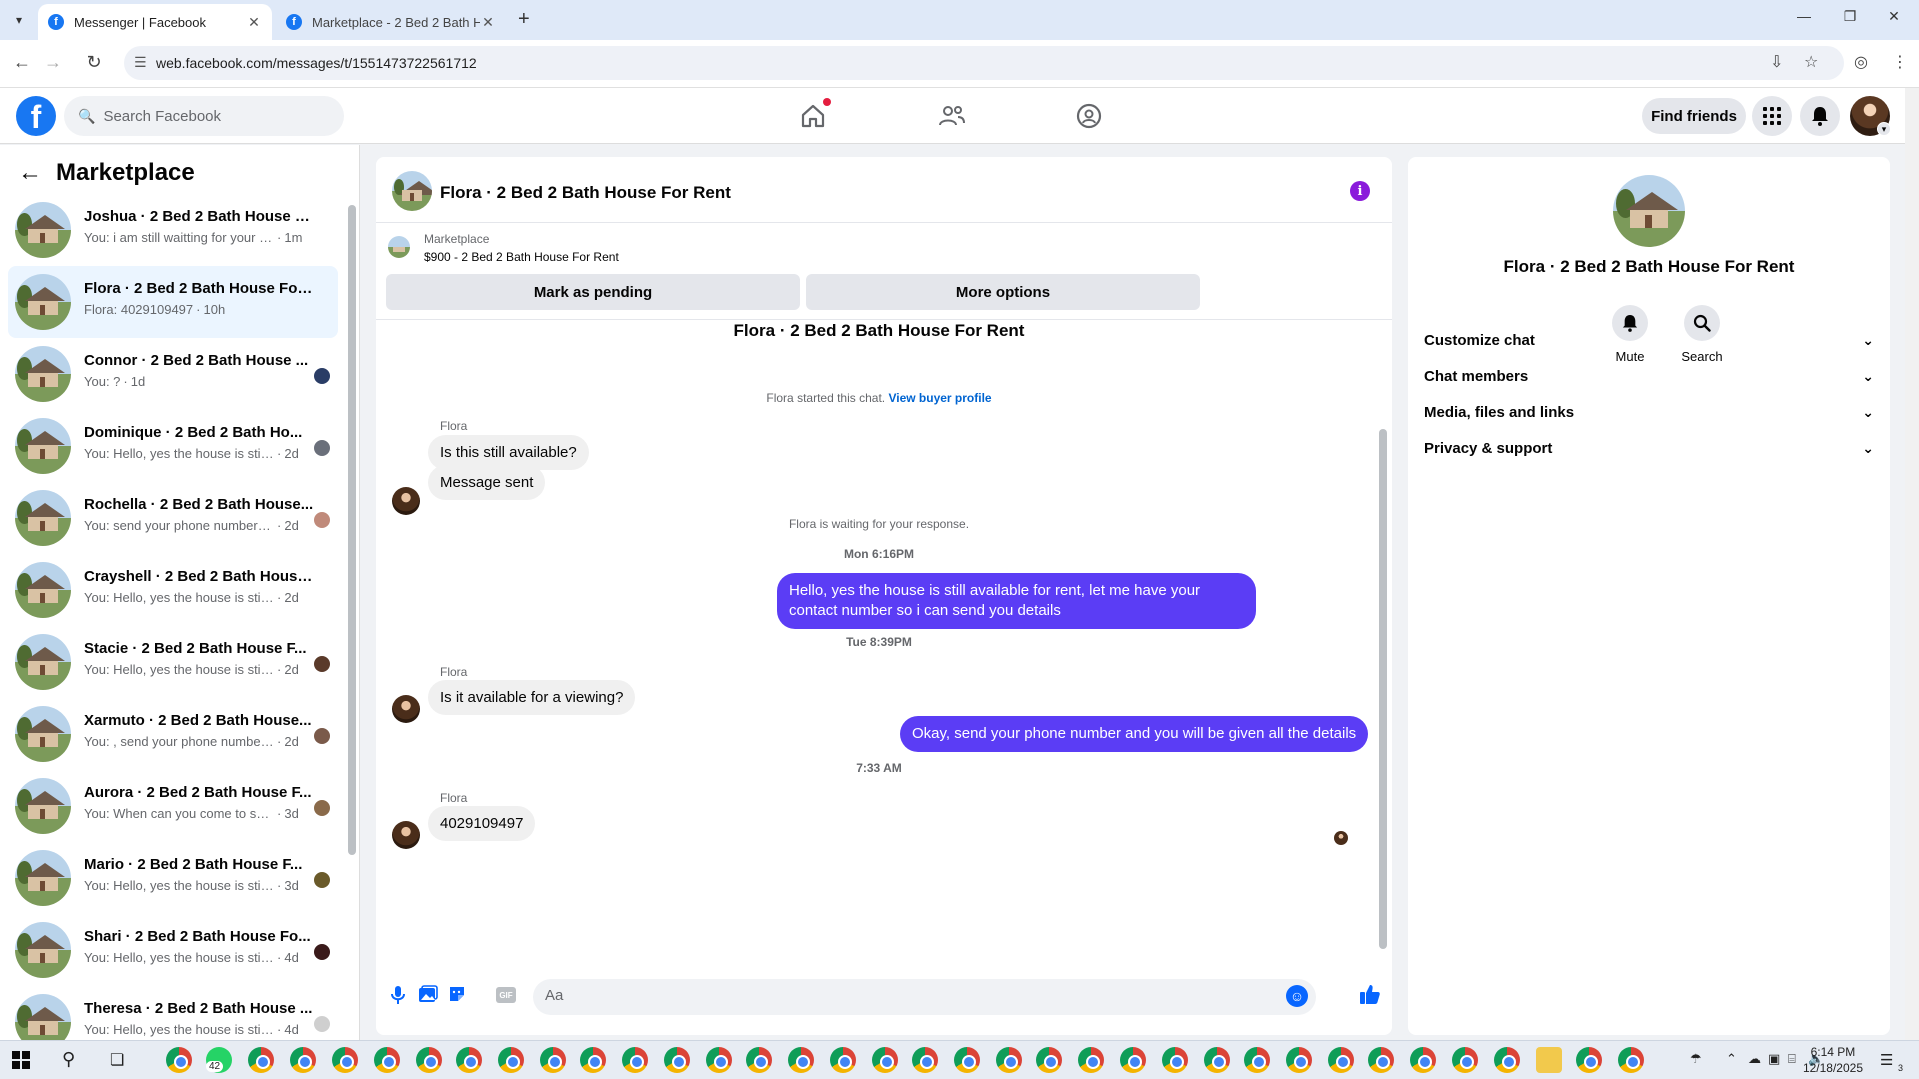 The width and height of the screenshot is (1919, 1079). Describe the element at coordinates (1370, 996) in the screenshot. I see `like-thumb-icon` at that location.